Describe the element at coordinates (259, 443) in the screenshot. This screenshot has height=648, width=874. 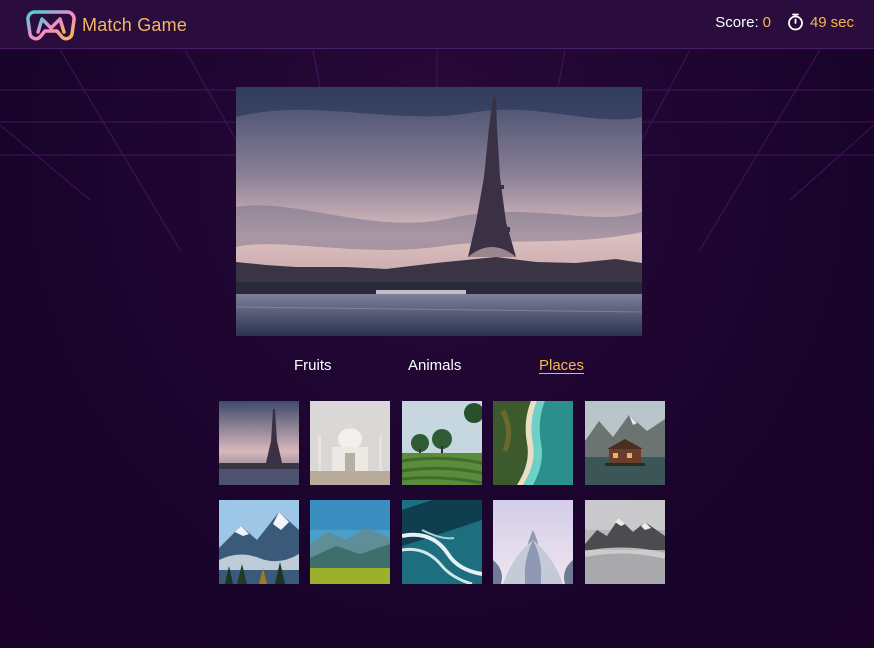
I see `tile-eiffel-tower` at that location.